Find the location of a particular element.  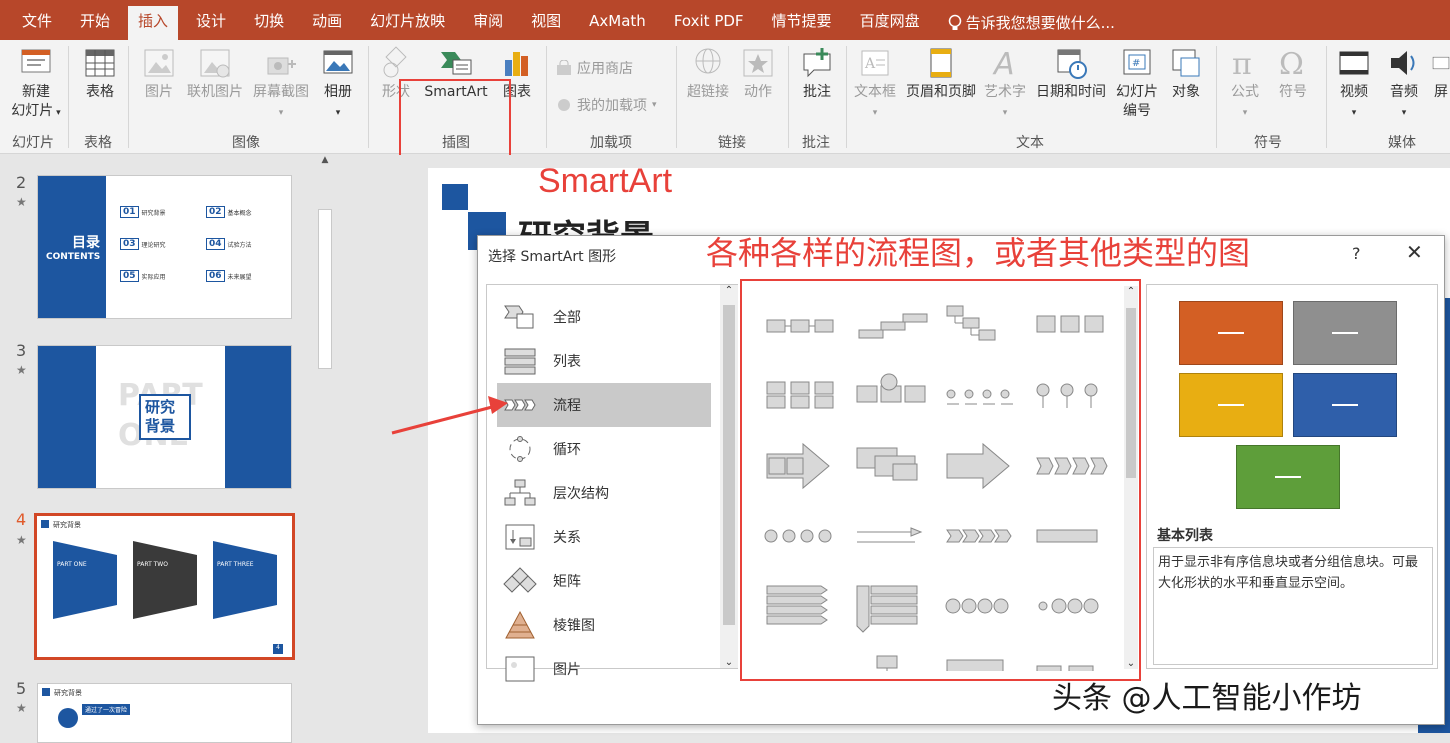

annotation-arrow is located at coordinates (449, 415).